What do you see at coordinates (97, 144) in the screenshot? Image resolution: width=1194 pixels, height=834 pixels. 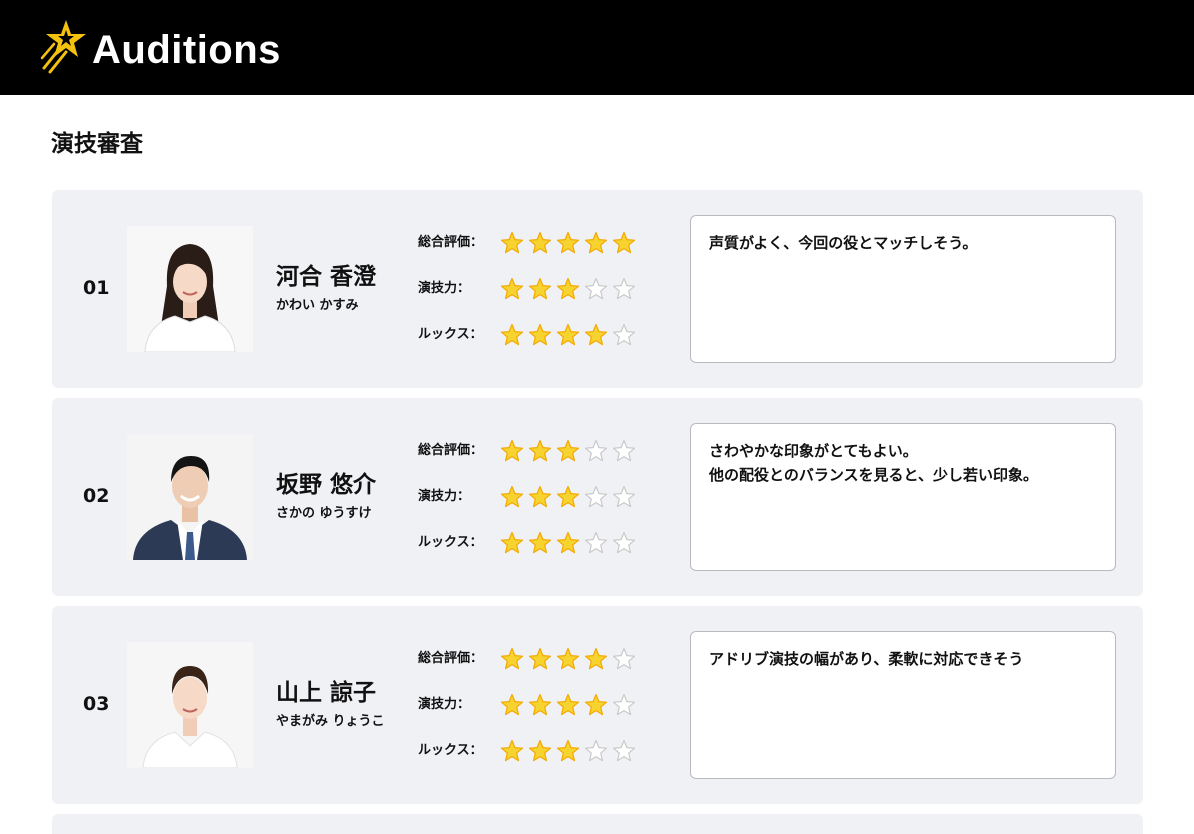 I see `page-title: 演技審査` at bounding box center [97, 144].